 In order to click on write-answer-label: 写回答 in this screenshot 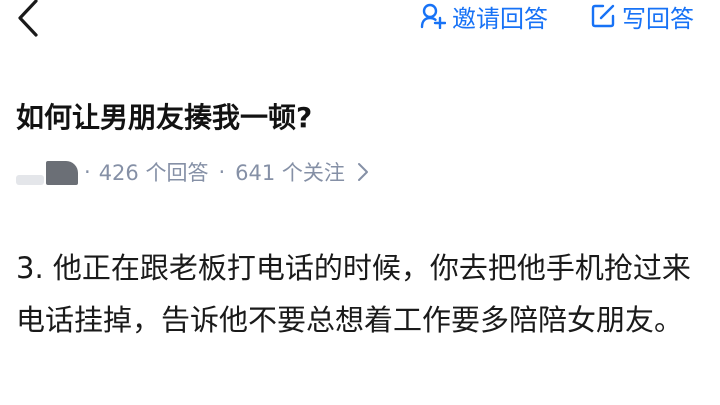, I will do `click(658, 18)`.